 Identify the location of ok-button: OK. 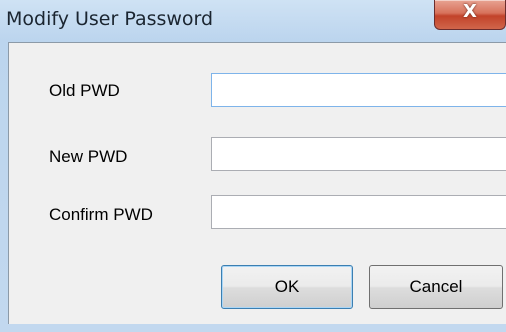
(287, 287).